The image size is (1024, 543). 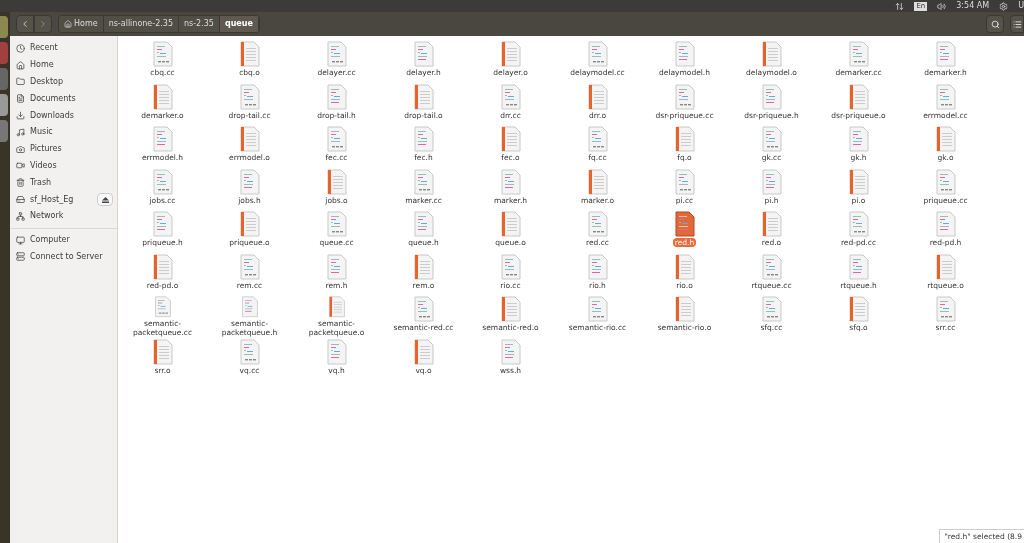 What do you see at coordinates (64, 149) in the screenshot?
I see `sidebar-item: Pictures` at bounding box center [64, 149].